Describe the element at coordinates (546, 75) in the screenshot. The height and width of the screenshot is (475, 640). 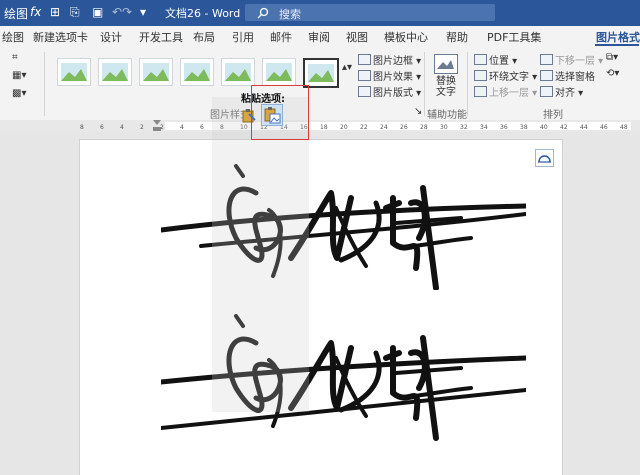
I see `selection-pane-icon` at that location.